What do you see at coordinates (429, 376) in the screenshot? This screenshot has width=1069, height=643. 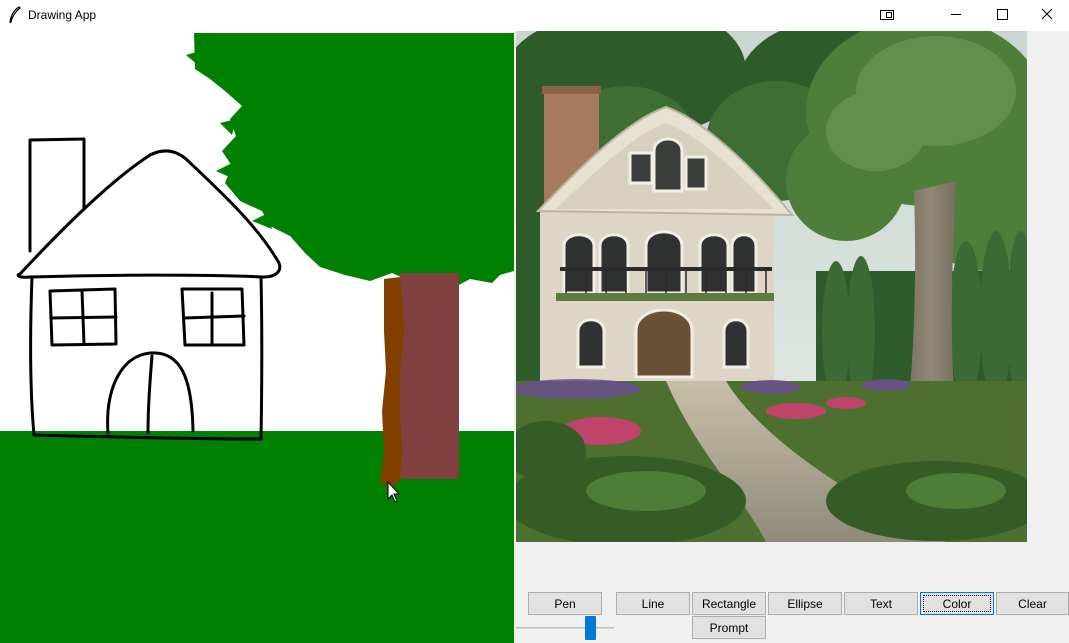 I see `tree-trunk-shadow` at bounding box center [429, 376].